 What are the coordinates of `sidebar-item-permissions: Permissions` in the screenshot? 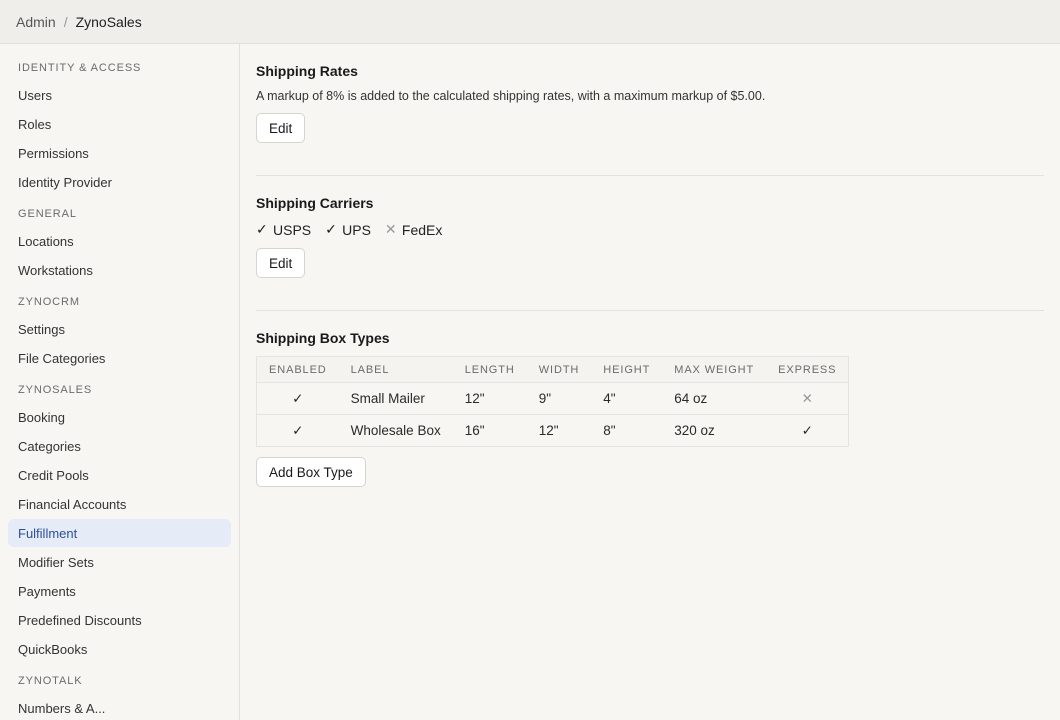 It's located at (119, 153).